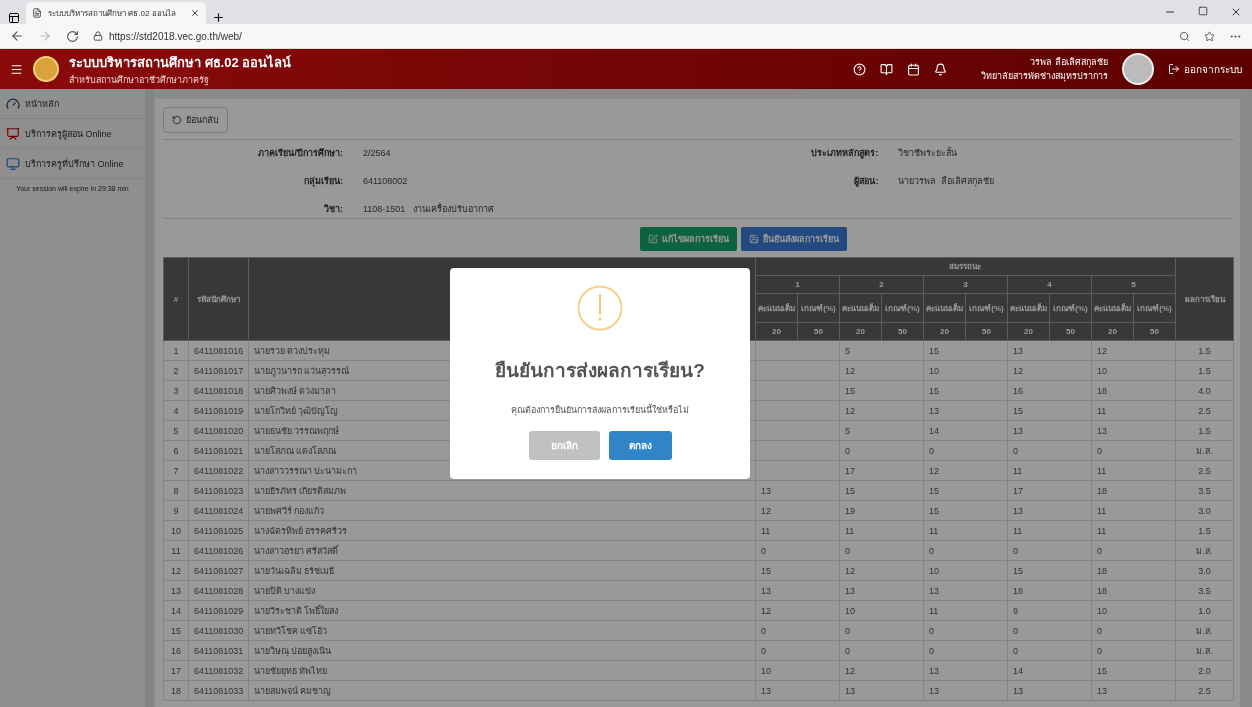 Image resolution: width=1252 pixels, height=707 pixels. I want to click on favorite-icon, so click(1209, 36).